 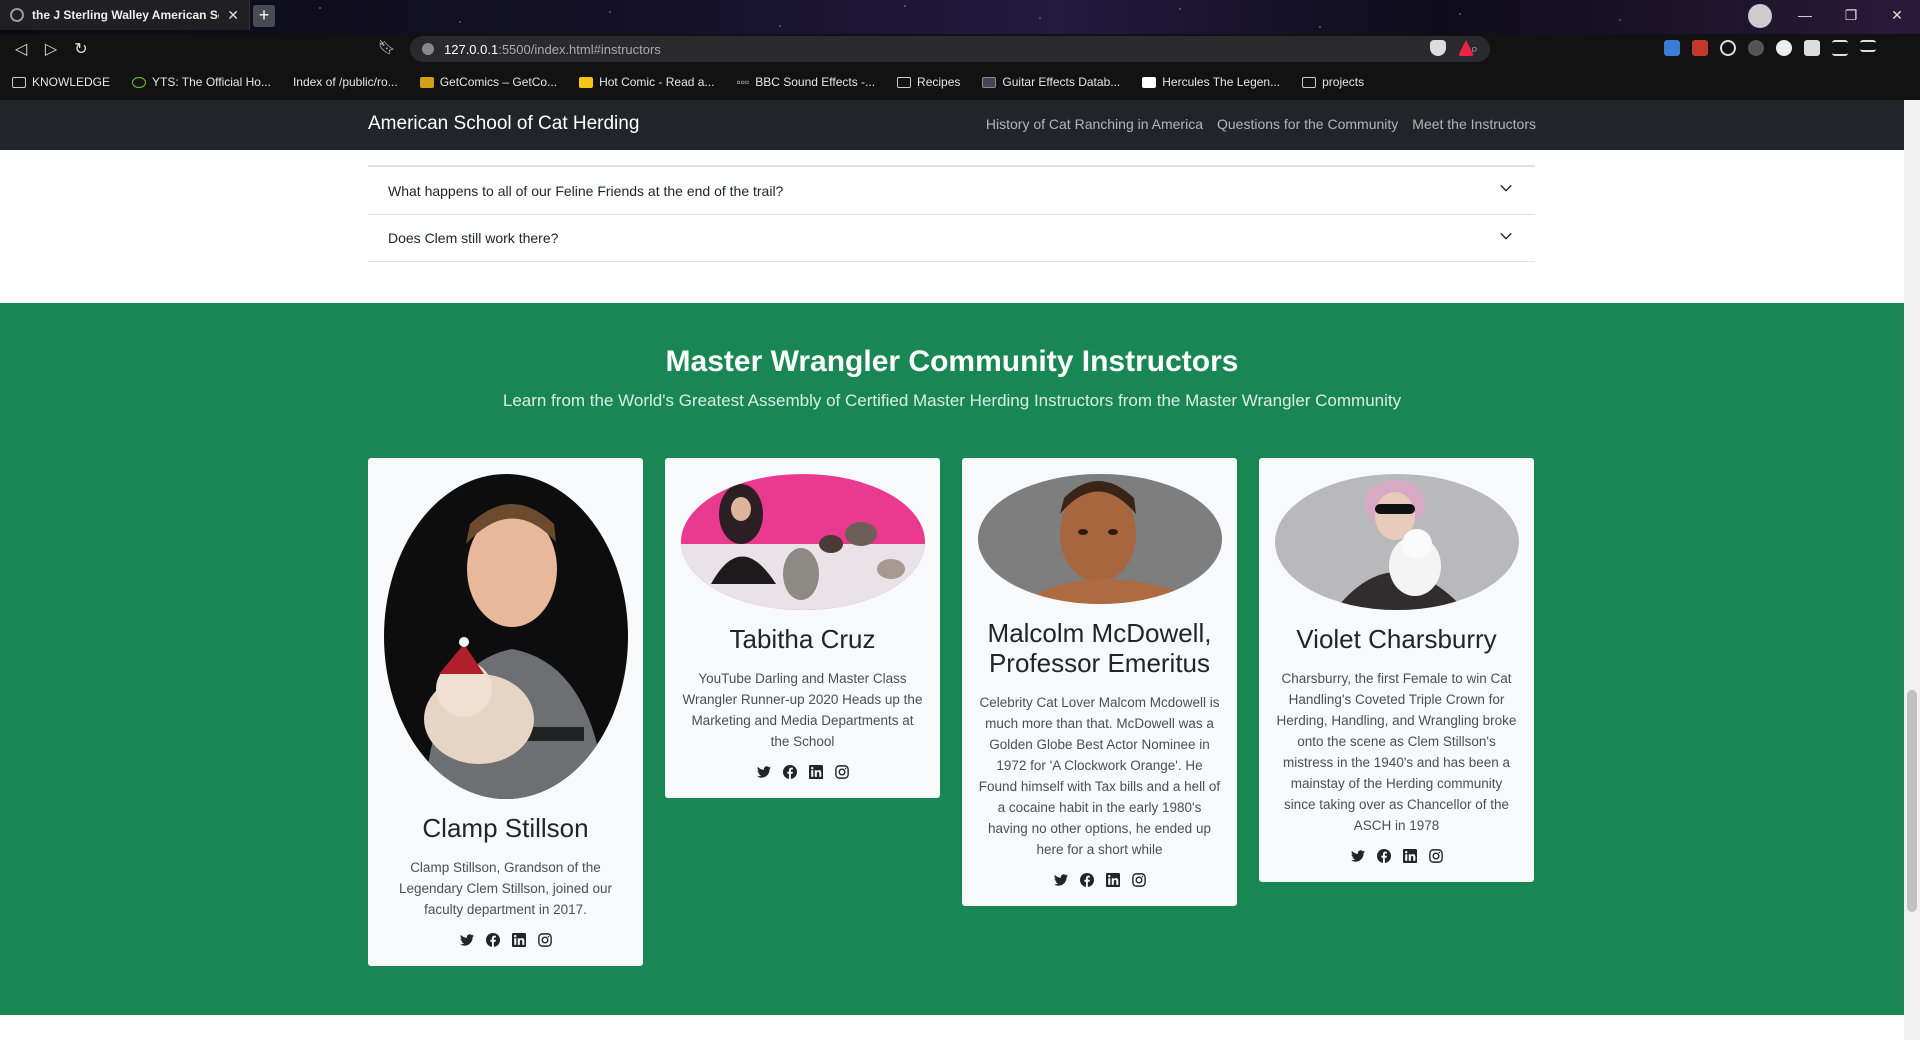 I want to click on url-host: 127.0.0.1, so click(x=471, y=49).